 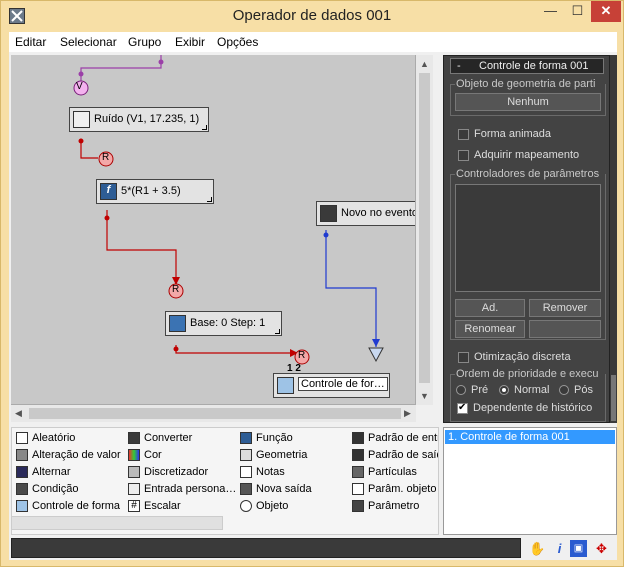 What do you see at coordinates (490, 329) in the screenshot?
I see `rename-button: Renomear` at bounding box center [490, 329].